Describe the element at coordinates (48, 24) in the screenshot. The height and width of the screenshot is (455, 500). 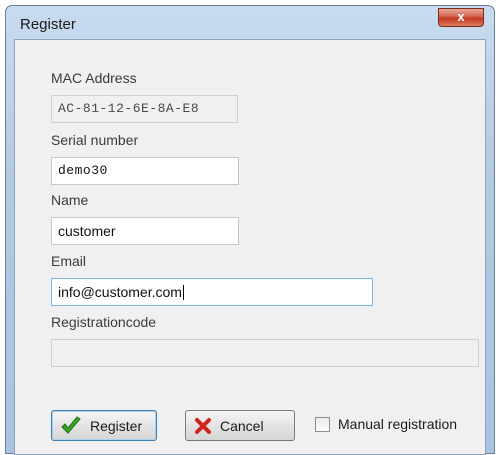
I see `window-title: Register` at that location.